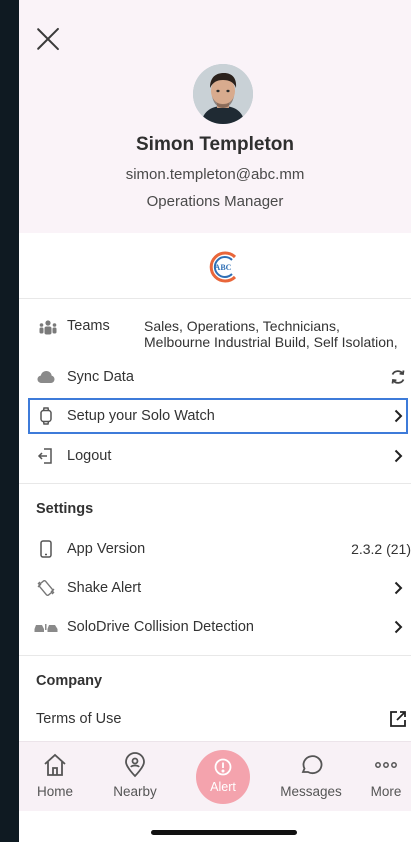  I want to click on logo-text: ABC, so click(223, 267).